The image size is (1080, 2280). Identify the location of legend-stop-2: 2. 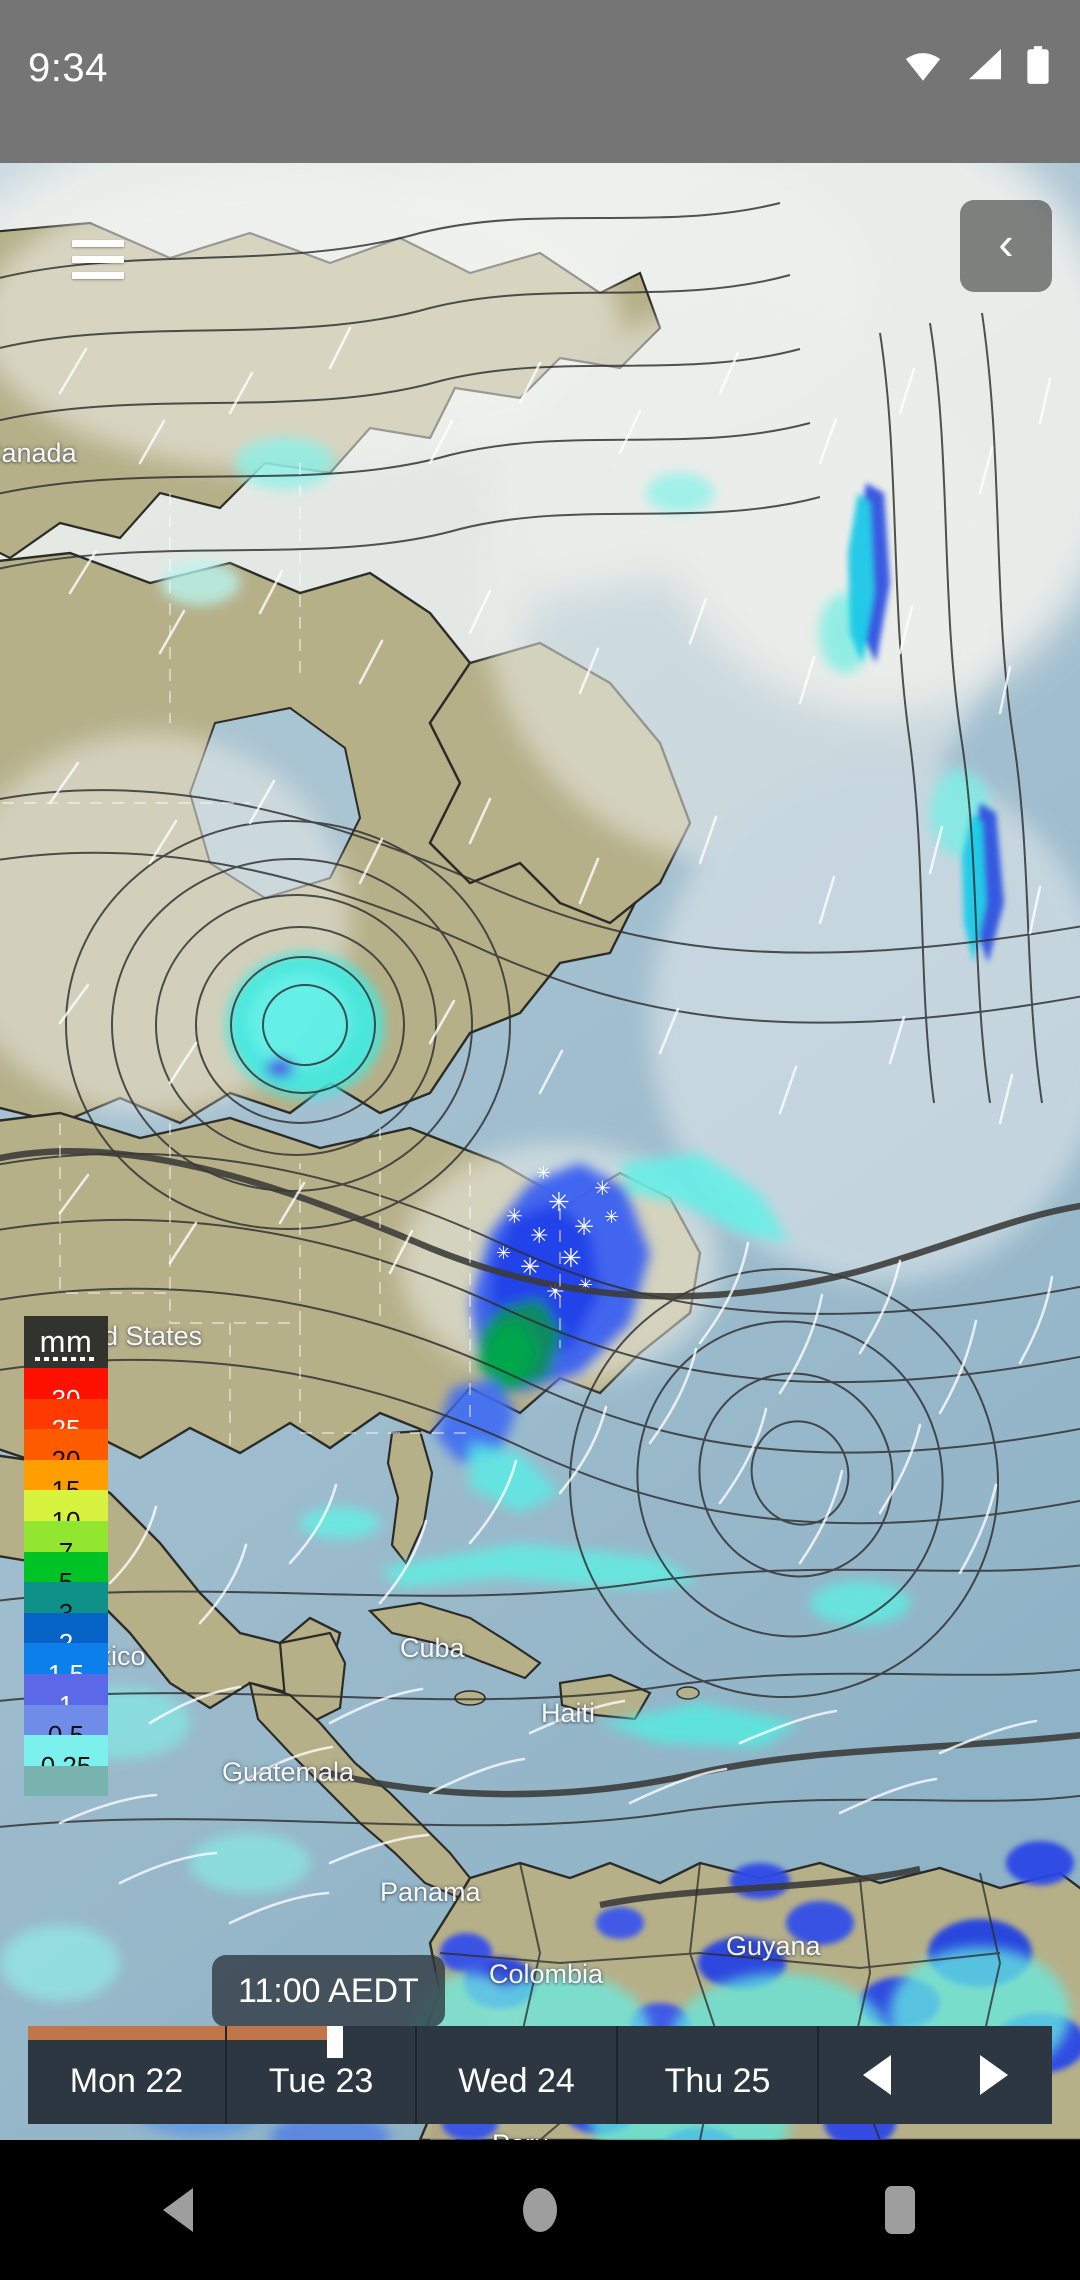
(66, 1634).